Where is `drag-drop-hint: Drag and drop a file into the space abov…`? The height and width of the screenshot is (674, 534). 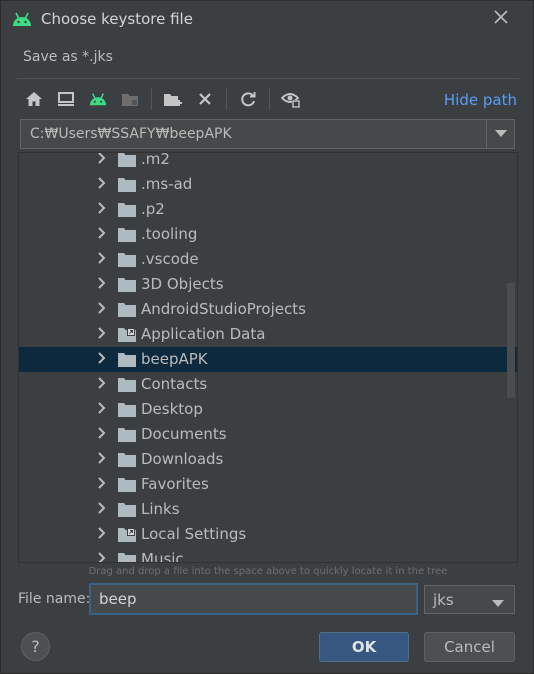
drag-drop-hint: Drag and drop a file into the space abov… is located at coordinates (268, 571).